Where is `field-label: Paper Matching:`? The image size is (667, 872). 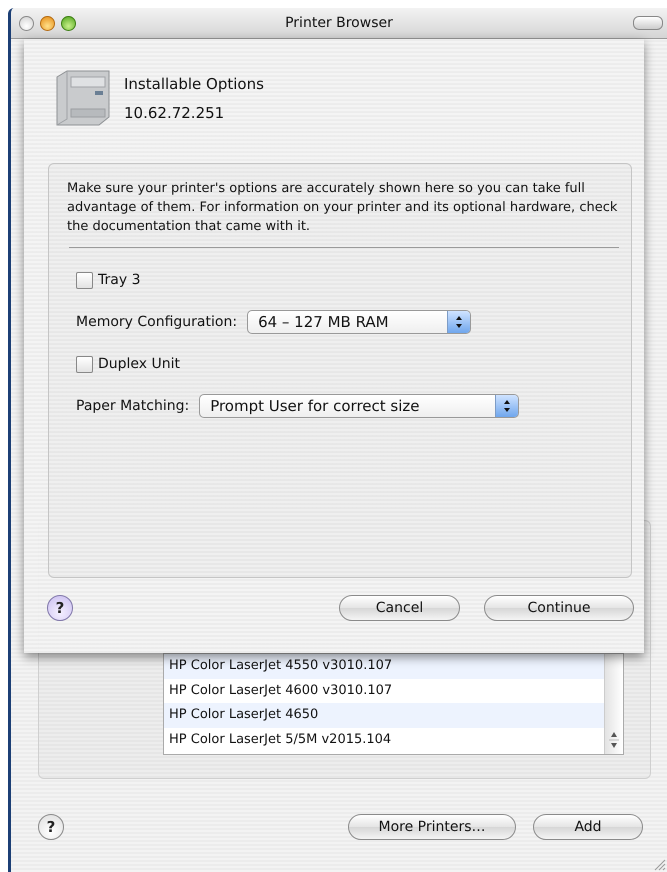
field-label: Paper Matching: is located at coordinates (133, 406).